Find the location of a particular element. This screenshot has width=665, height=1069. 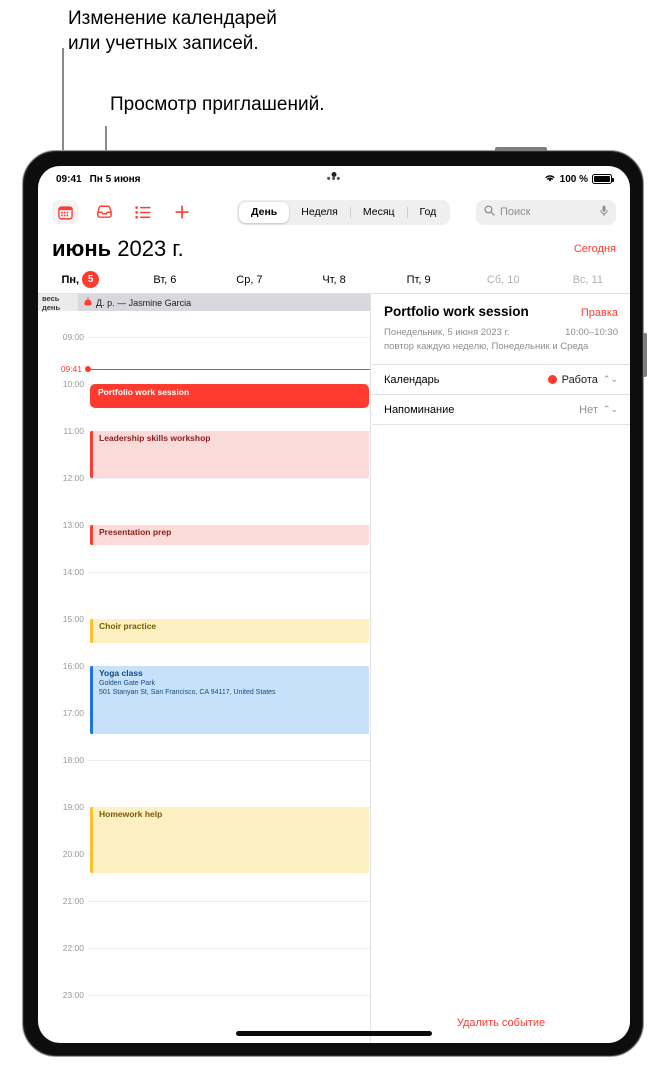

detail-row-alert: Напоминание Нет ⌃⌄ is located at coordinates (501, 409).